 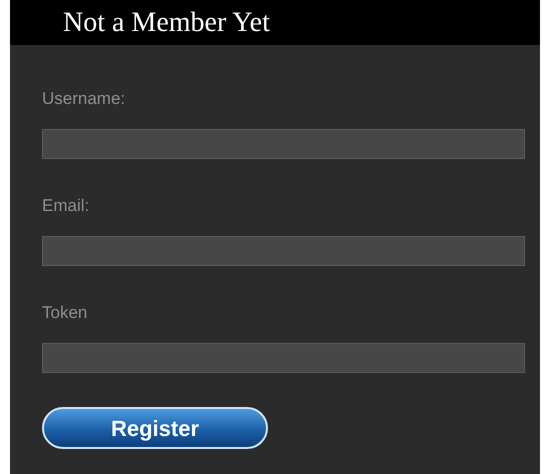 I want to click on field-label: Token, so click(x=65, y=312).